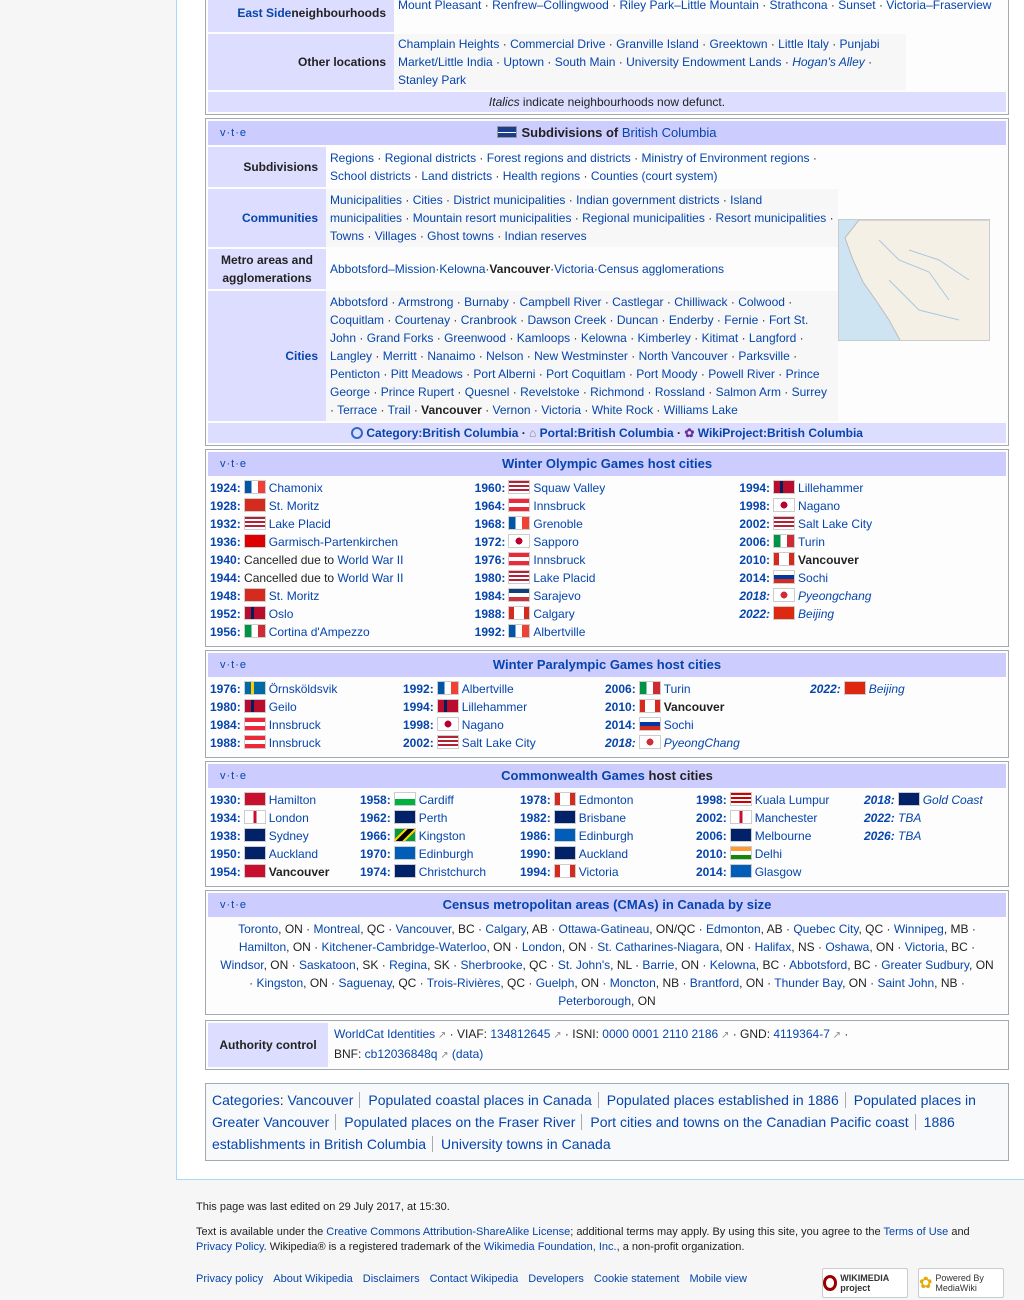 This screenshot has width=1024, height=1300. What do you see at coordinates (828, 62) in the screenshot?
I see `nav-link: Hogan's Alley` at bounding box center [828, 62].